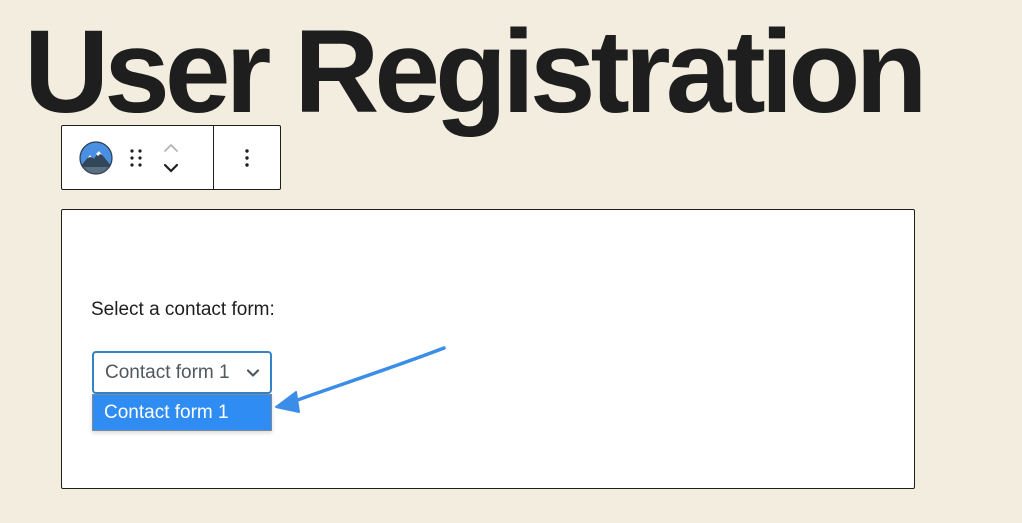  I want to click on block-options-button, so click(247, 158).